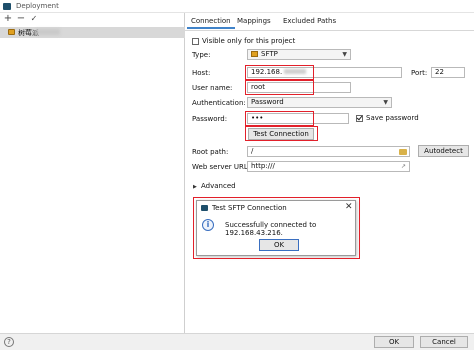 The image size is (474, 350). I want to click on add-server-button: +, so click(8, 19).